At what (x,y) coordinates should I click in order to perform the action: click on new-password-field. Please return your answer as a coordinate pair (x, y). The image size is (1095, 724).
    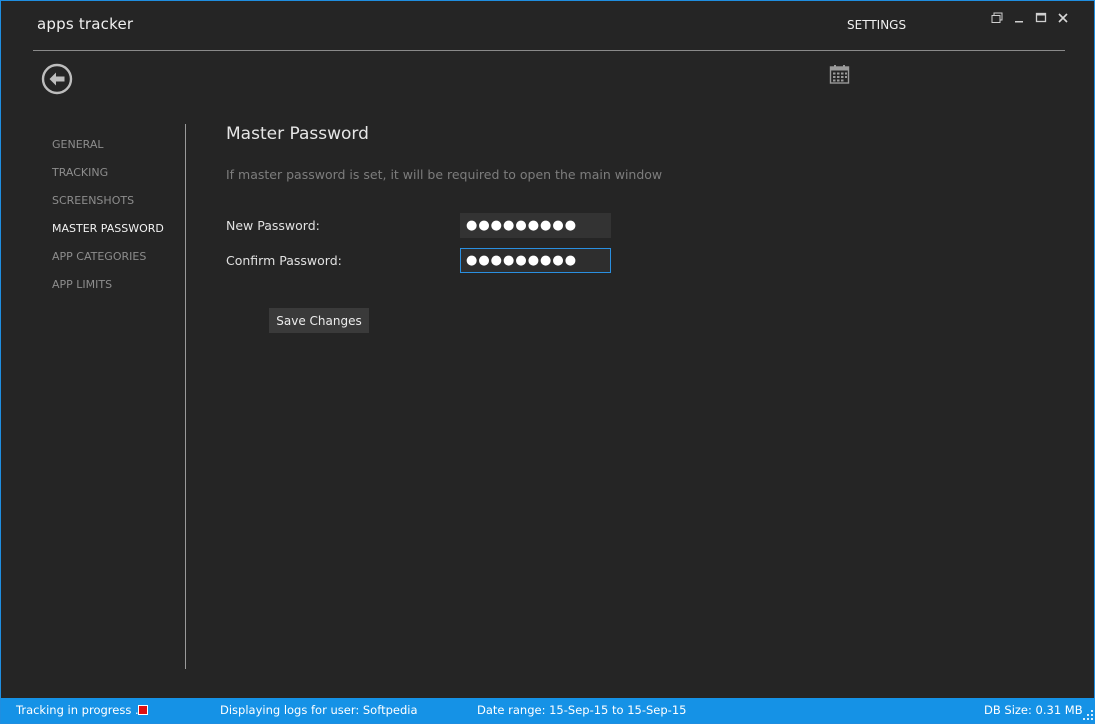
    Looking at the image, I should click on (535, 225).